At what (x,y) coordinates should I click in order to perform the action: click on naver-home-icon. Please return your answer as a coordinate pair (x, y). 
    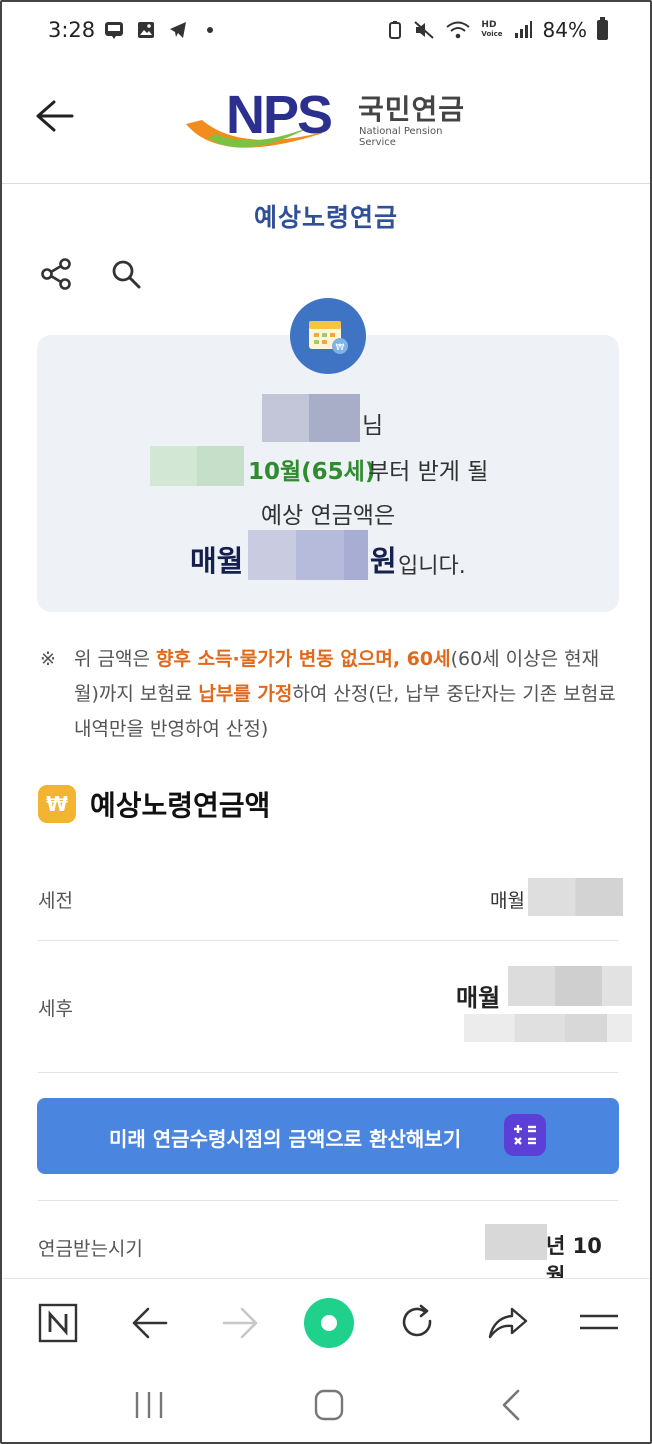
    Looking at the image, I should click on (59, 1323).